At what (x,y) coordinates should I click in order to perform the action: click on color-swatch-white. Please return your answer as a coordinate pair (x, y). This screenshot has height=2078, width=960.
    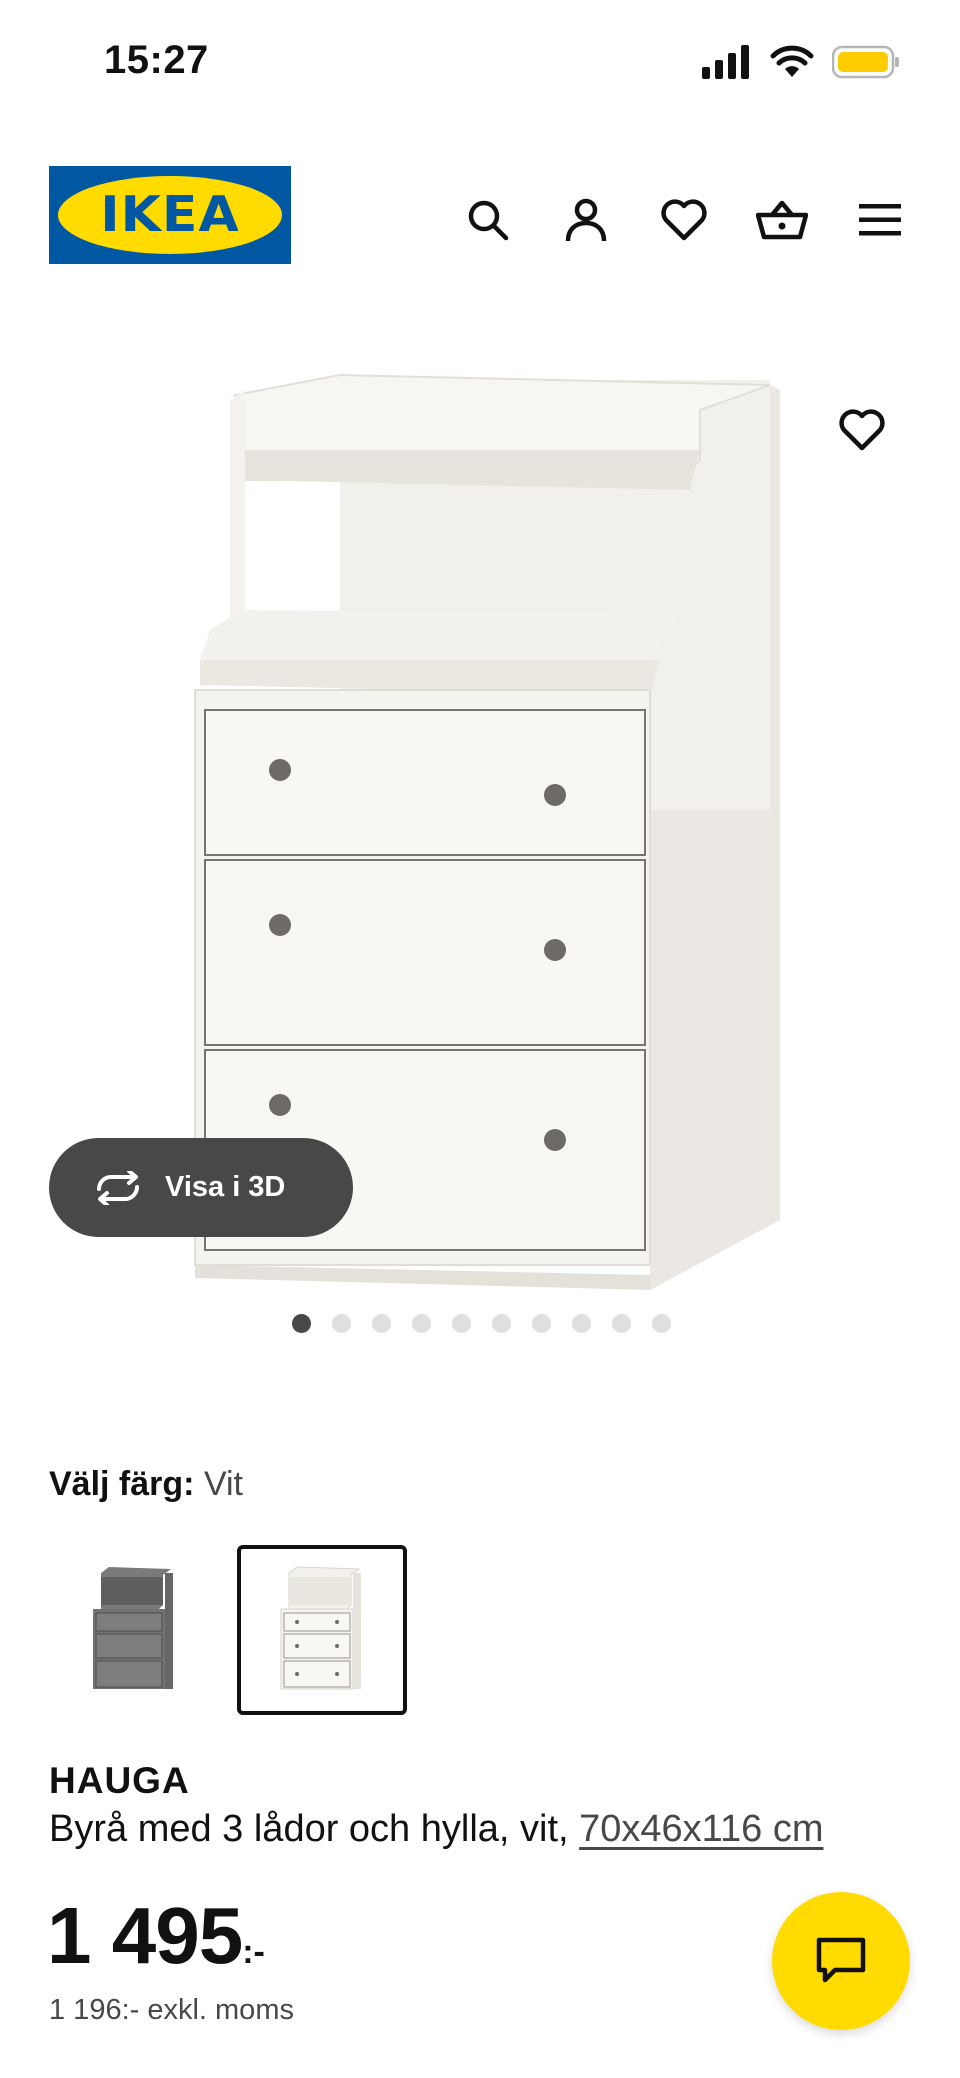
    Looking at the image, I should click on (322, 1630).